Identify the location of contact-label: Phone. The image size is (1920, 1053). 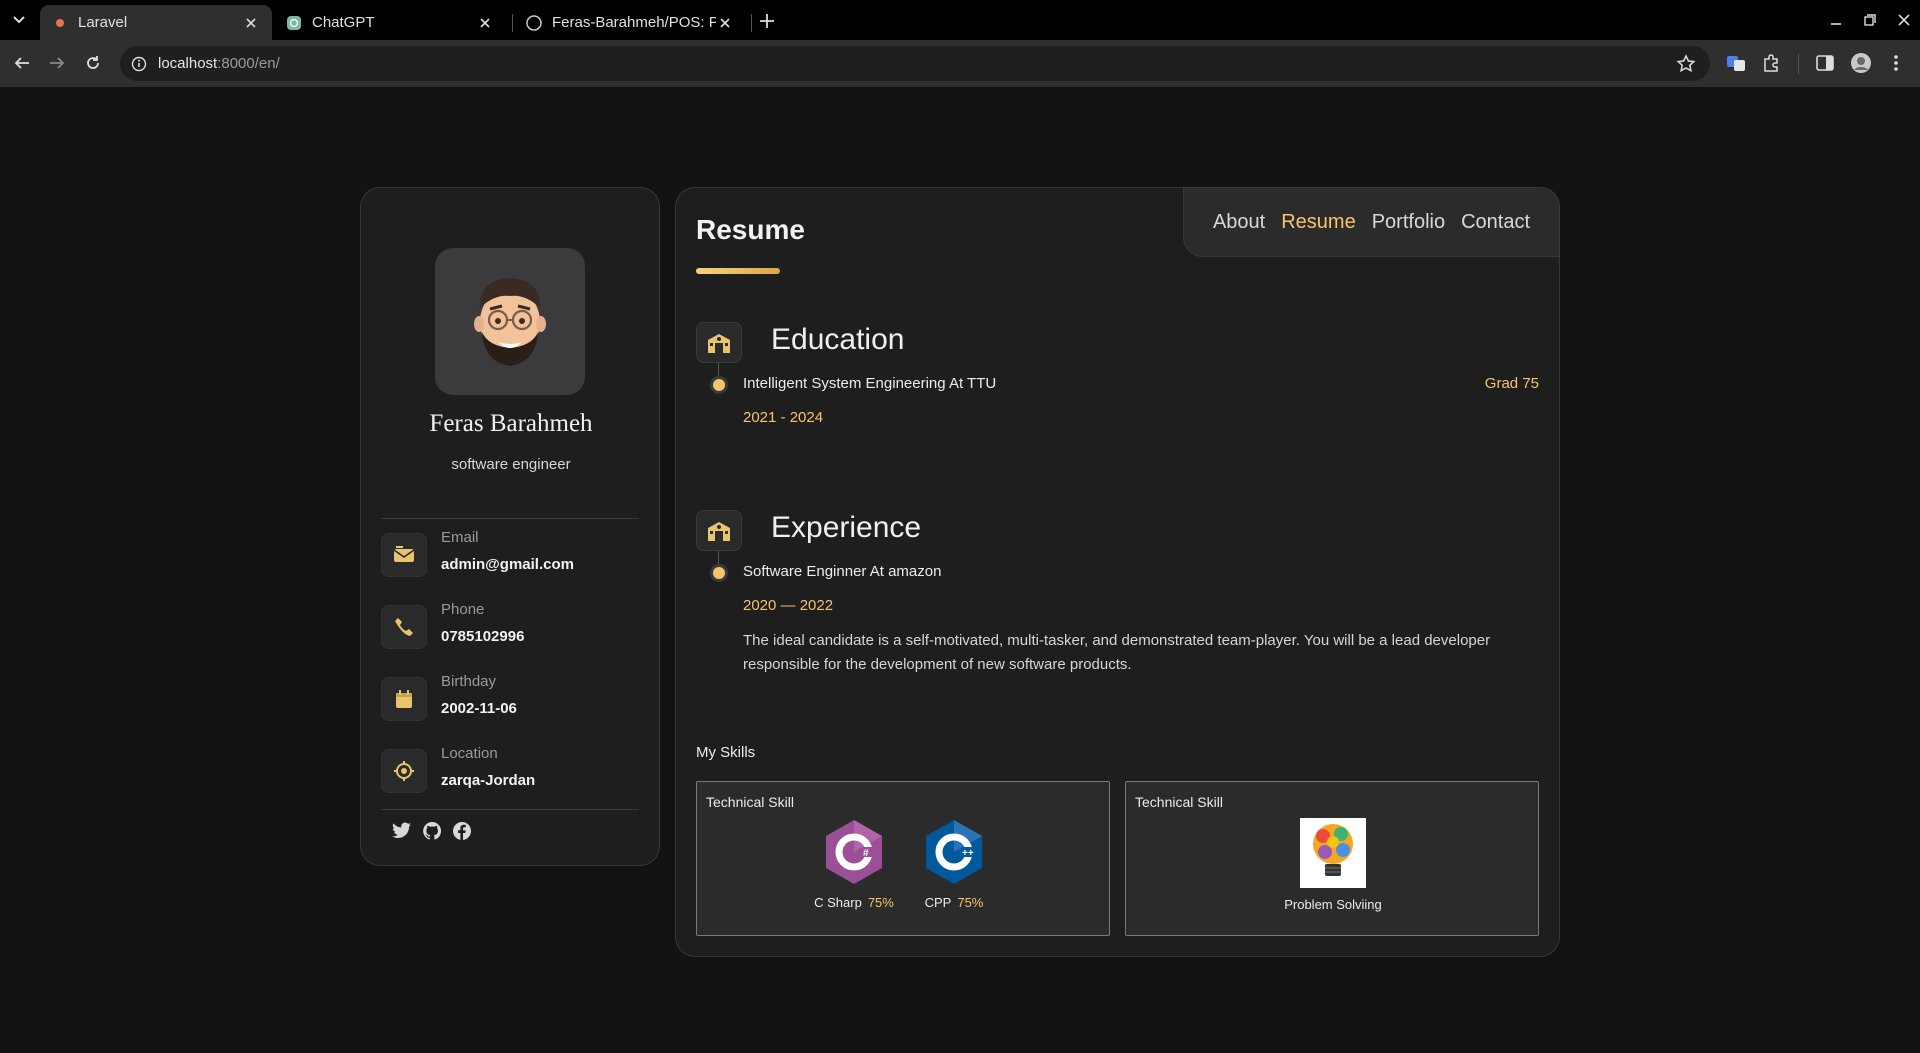
(463, 609).